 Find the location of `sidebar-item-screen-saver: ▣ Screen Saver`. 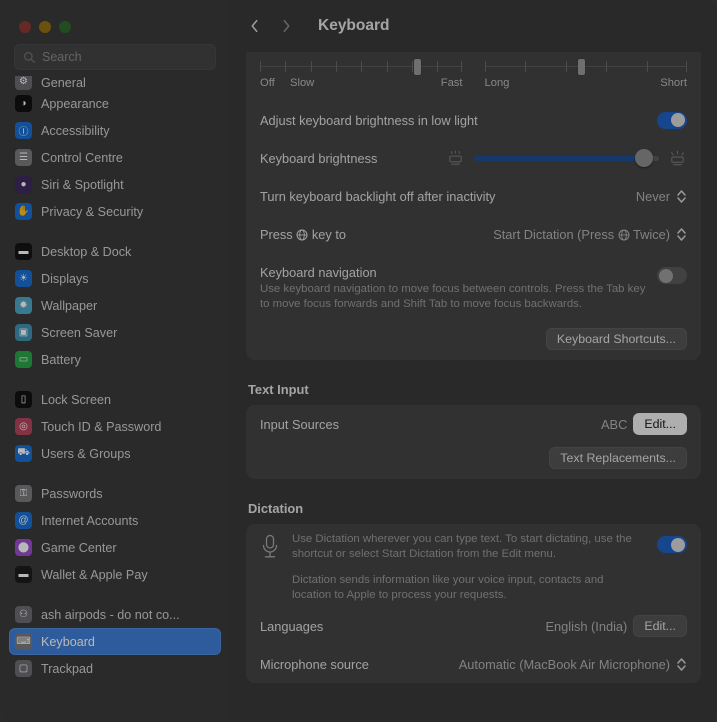

sidebar-item-screen-saver: ▣ Screen Saver is located at coordinates (115, 332).